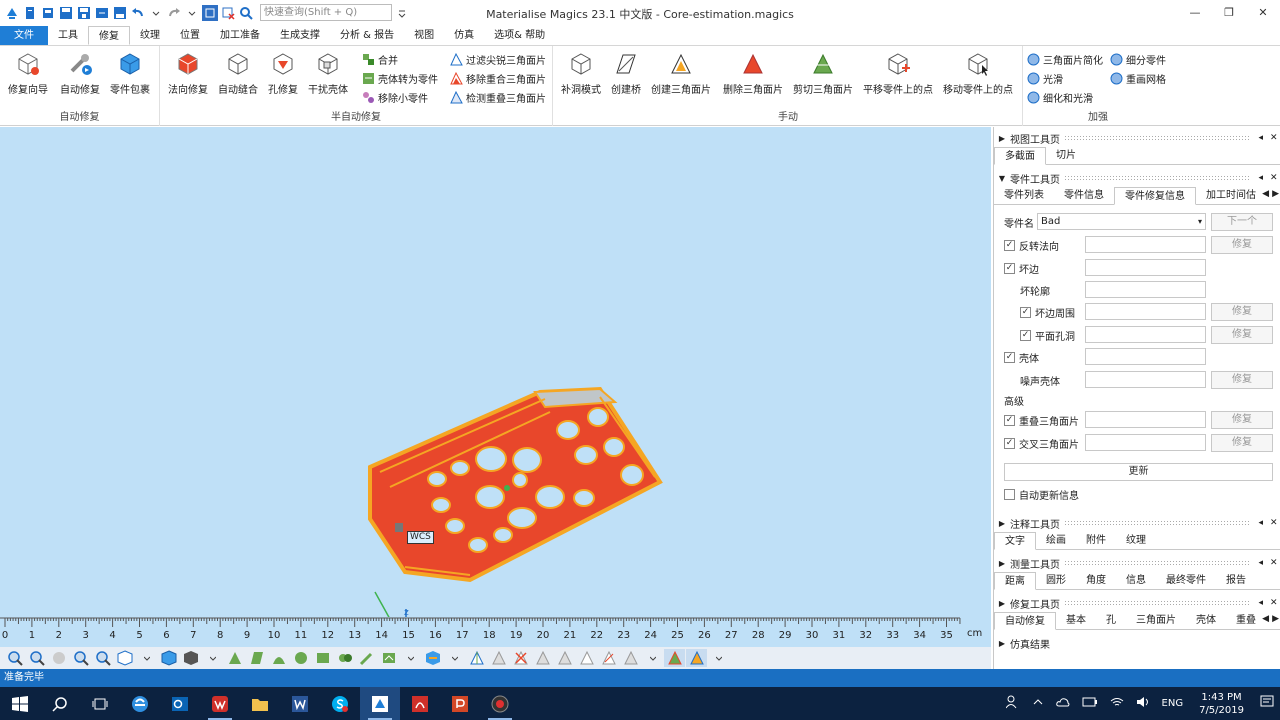  Describe the element at coordinates (322, 658) in the screenshot. I see `mark-window-icon` at that location.